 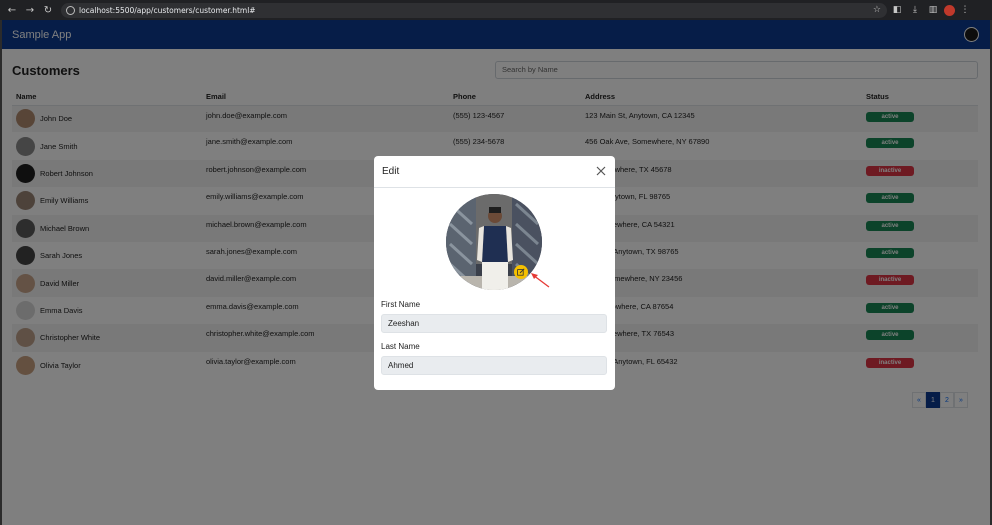 What do you see at coordinates (494, 323) in the screenshot?
I see `first-name-field: Zeeshan` at bounding box center [494, 323].